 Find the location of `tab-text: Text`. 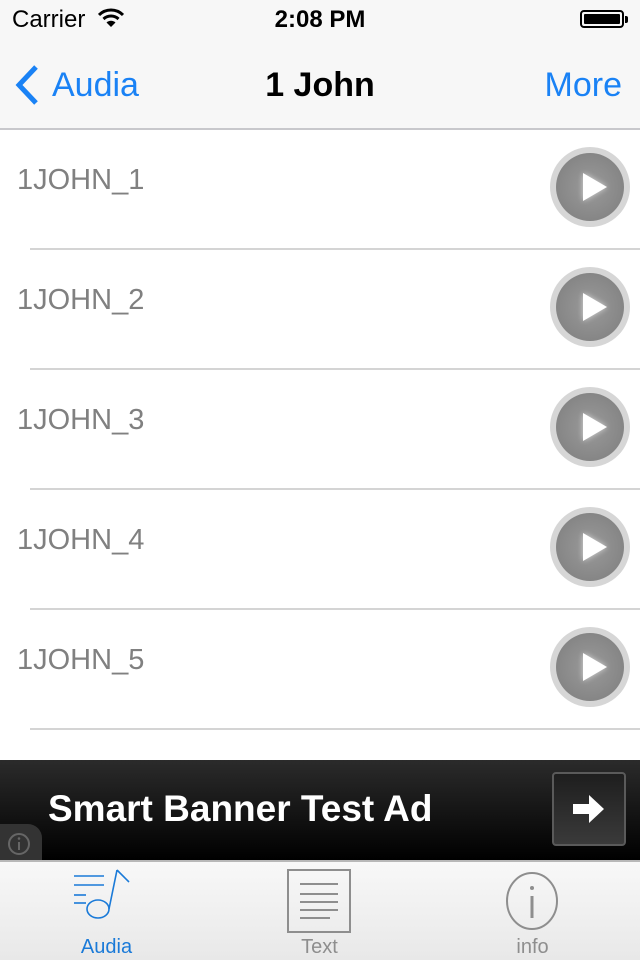

tab-text: Text is located at coordinates (319, 911).